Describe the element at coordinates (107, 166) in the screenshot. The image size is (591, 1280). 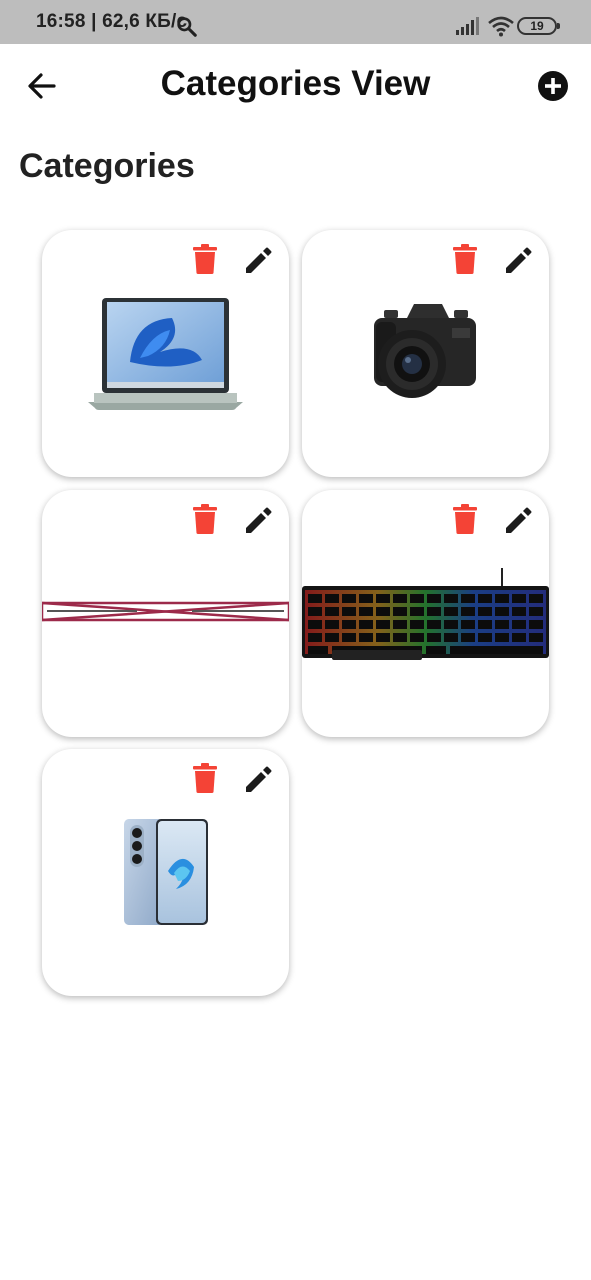
I see `section-title: Categories` at that location.